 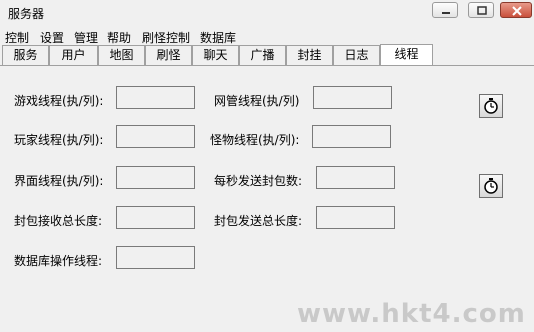 I want to click on tab-strip: 服务 用户 地图 刷怪 聊天 广播 封挂 日志 线程, so click(x=267, y=55).